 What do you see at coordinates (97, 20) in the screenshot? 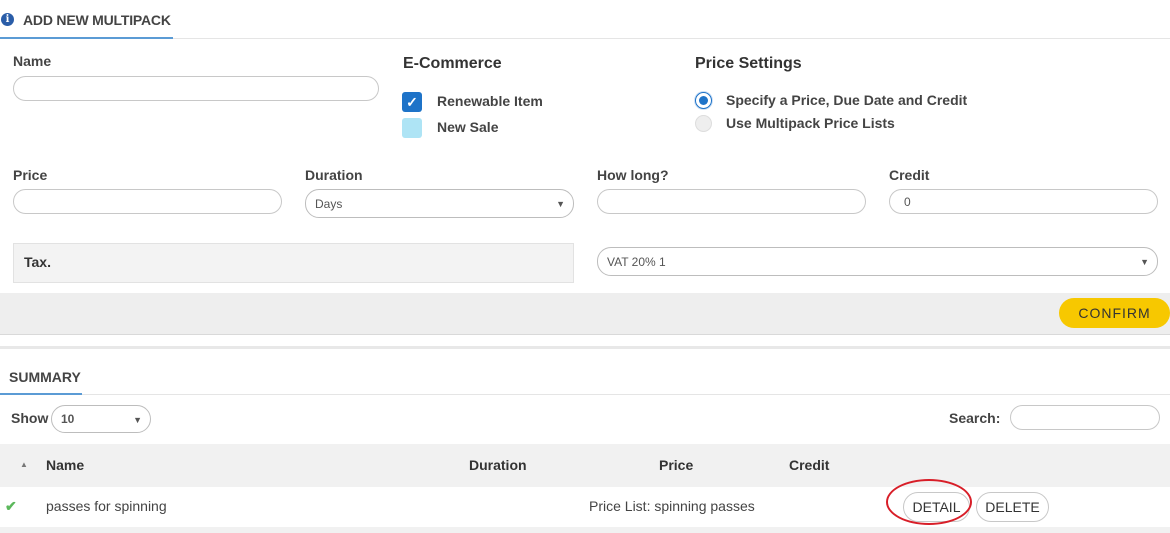
I see `page-title: ADD NEW MULTIPACK` at bounding box center [97, 20].